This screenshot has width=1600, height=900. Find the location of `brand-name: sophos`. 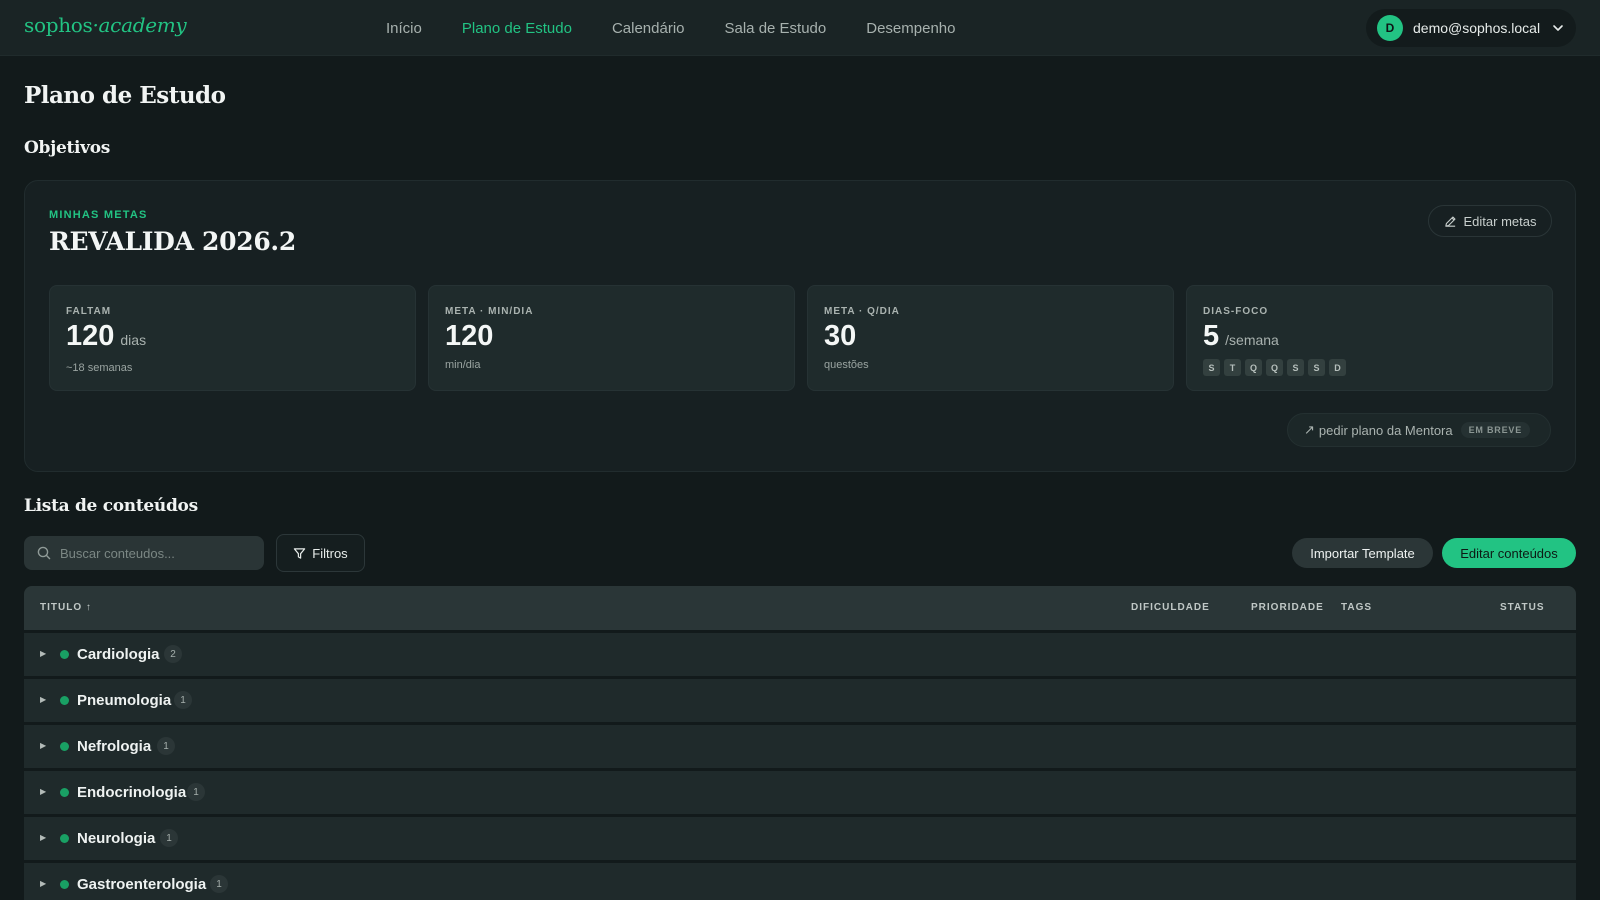

brand-name: sophos is located at coordinates (58, 25).